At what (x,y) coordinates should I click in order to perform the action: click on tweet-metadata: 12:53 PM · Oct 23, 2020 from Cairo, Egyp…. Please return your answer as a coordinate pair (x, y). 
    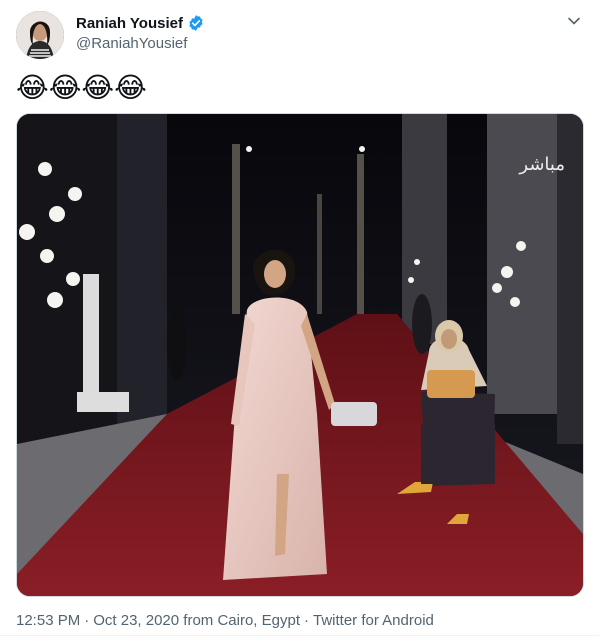
    Looking at the image, I should click on (225, 620).